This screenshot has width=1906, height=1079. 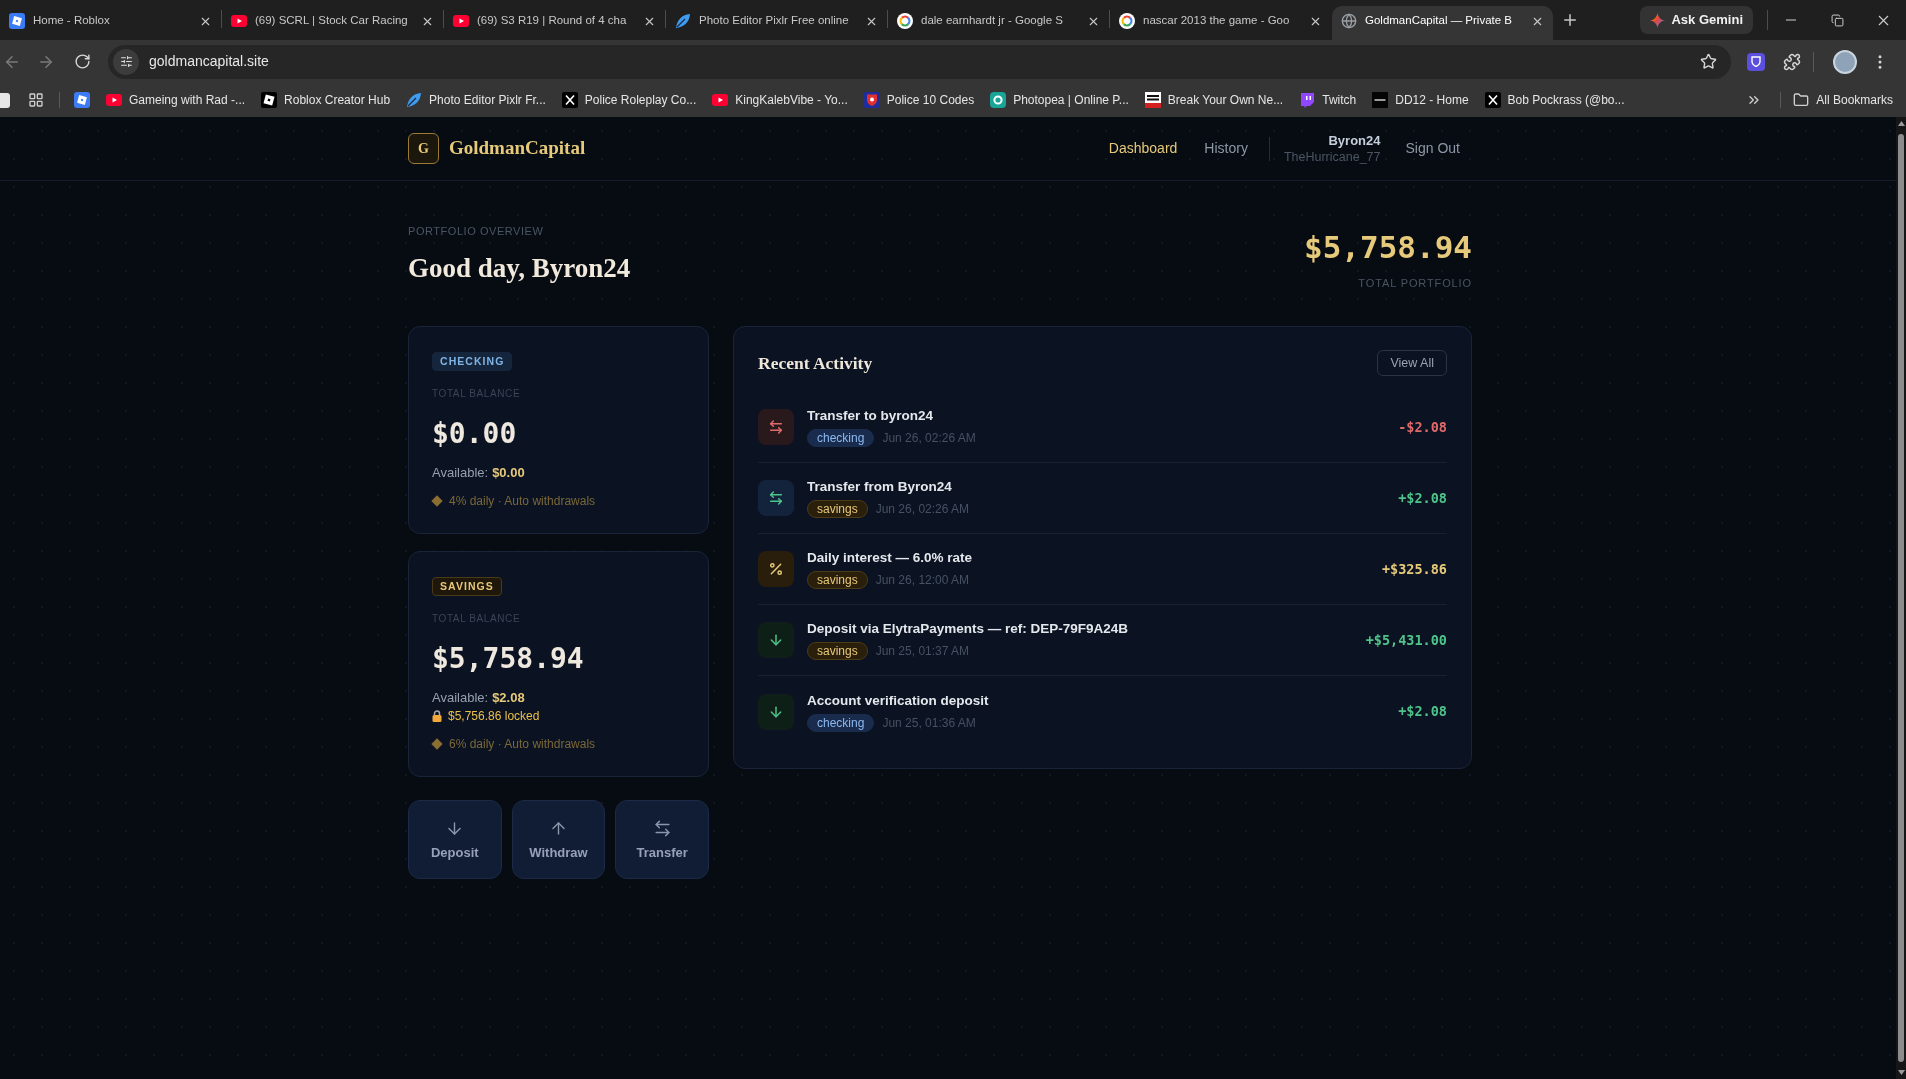 I want to click on newspaper-icon, so click(x=1152, y=100).